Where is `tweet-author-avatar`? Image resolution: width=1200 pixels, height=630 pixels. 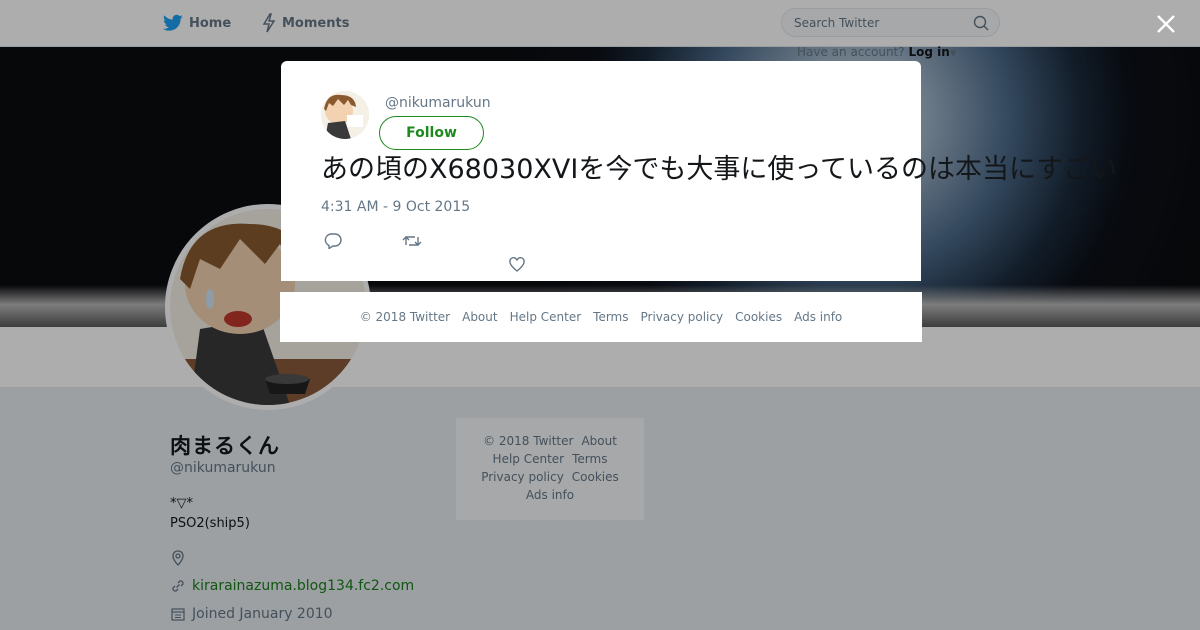 tweet-author-avatar is located at coordinates (345, 115).